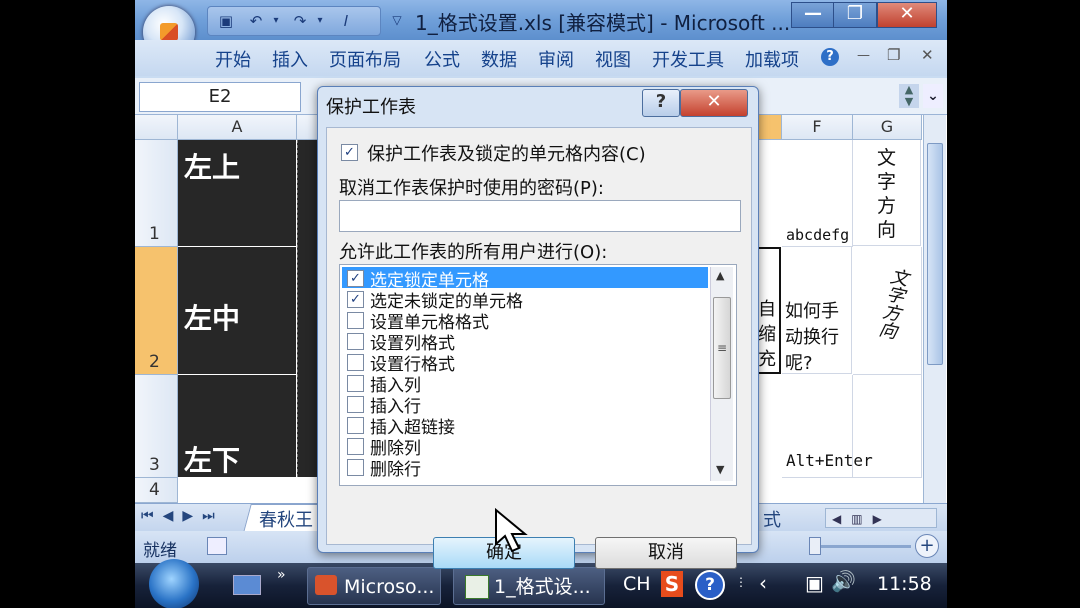 The image size is (1080, 608). What do you see at coordinates (813, 15) in the screenshot?
I see `minimize-button: —` at bounding box center [813, 15].